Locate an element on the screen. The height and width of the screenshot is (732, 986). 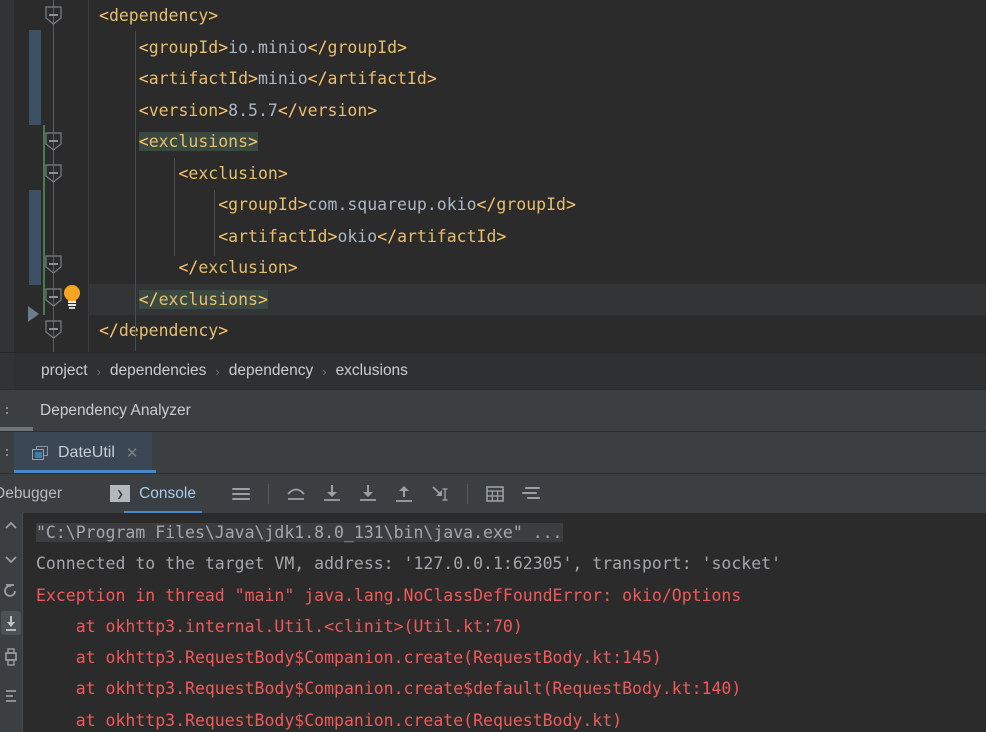
run-triangle-icon is located at coordinates (33, 314).